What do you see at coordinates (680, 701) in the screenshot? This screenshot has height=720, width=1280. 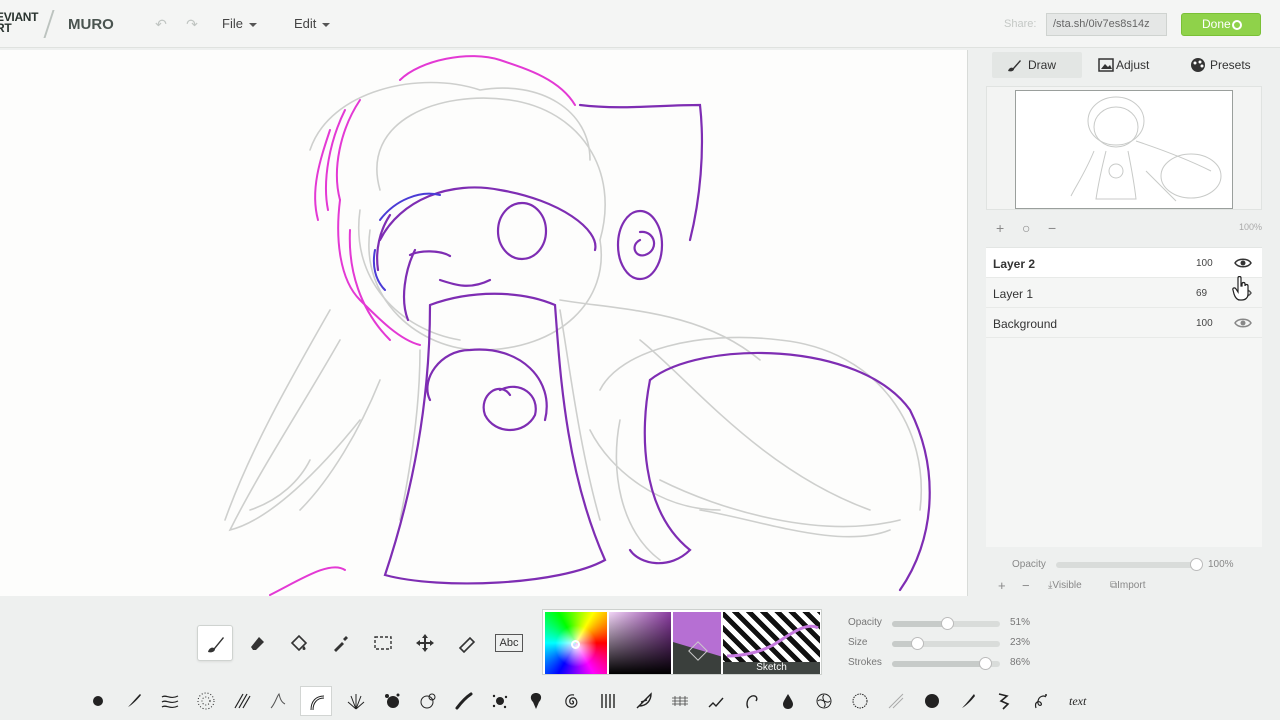 I see `brush-preset-stripes` at bounding box center [680, 701].